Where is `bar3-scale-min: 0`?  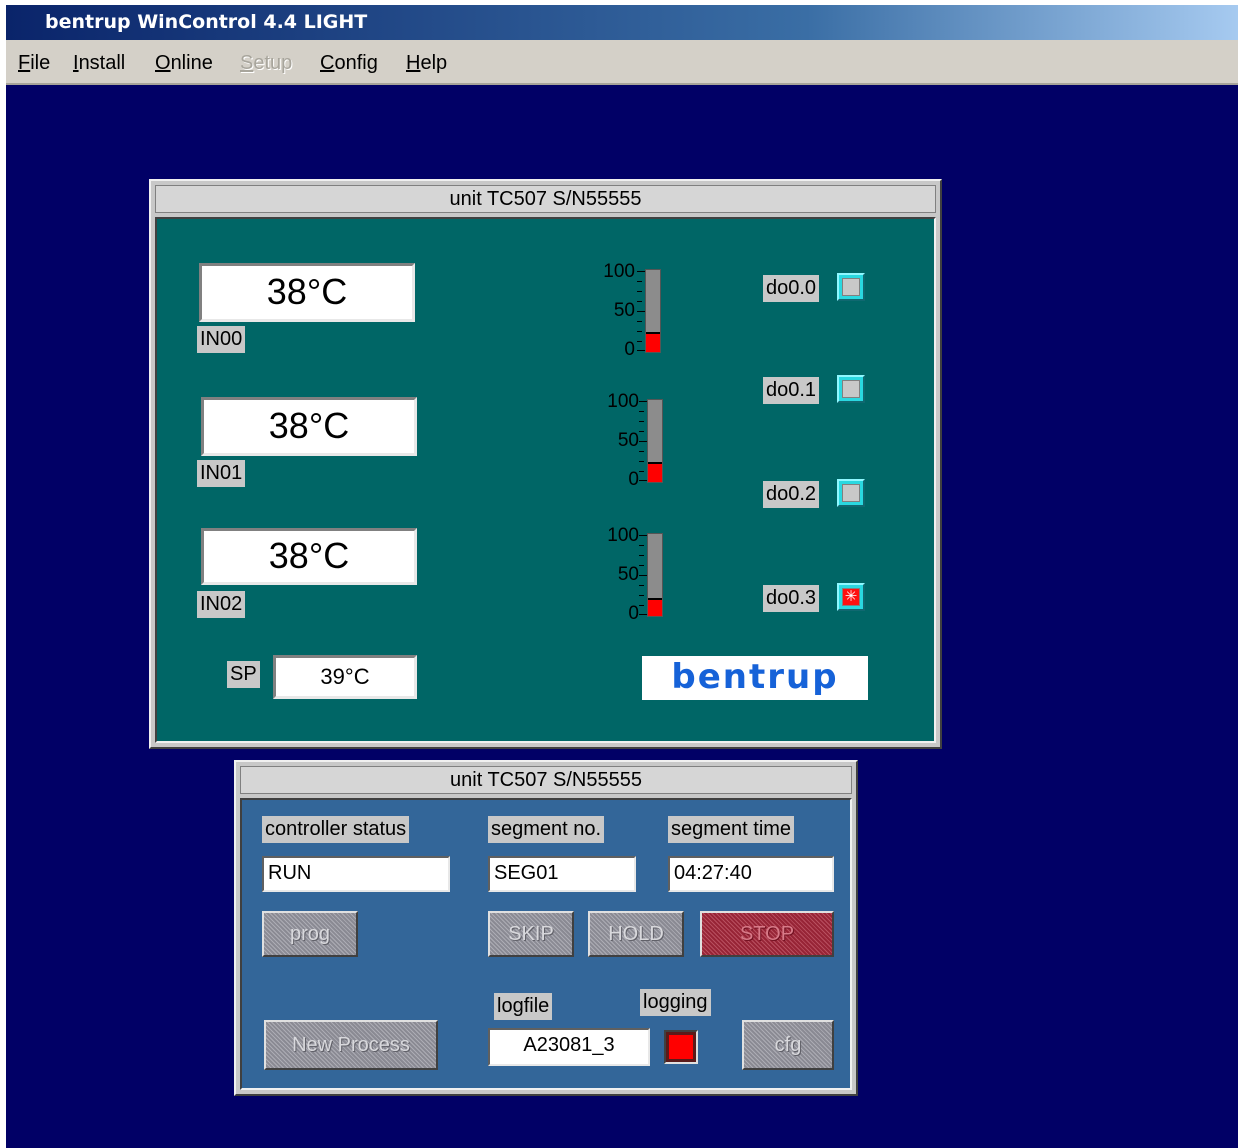
bar3-scale-min: 0 is located at coordinates (633, 613).